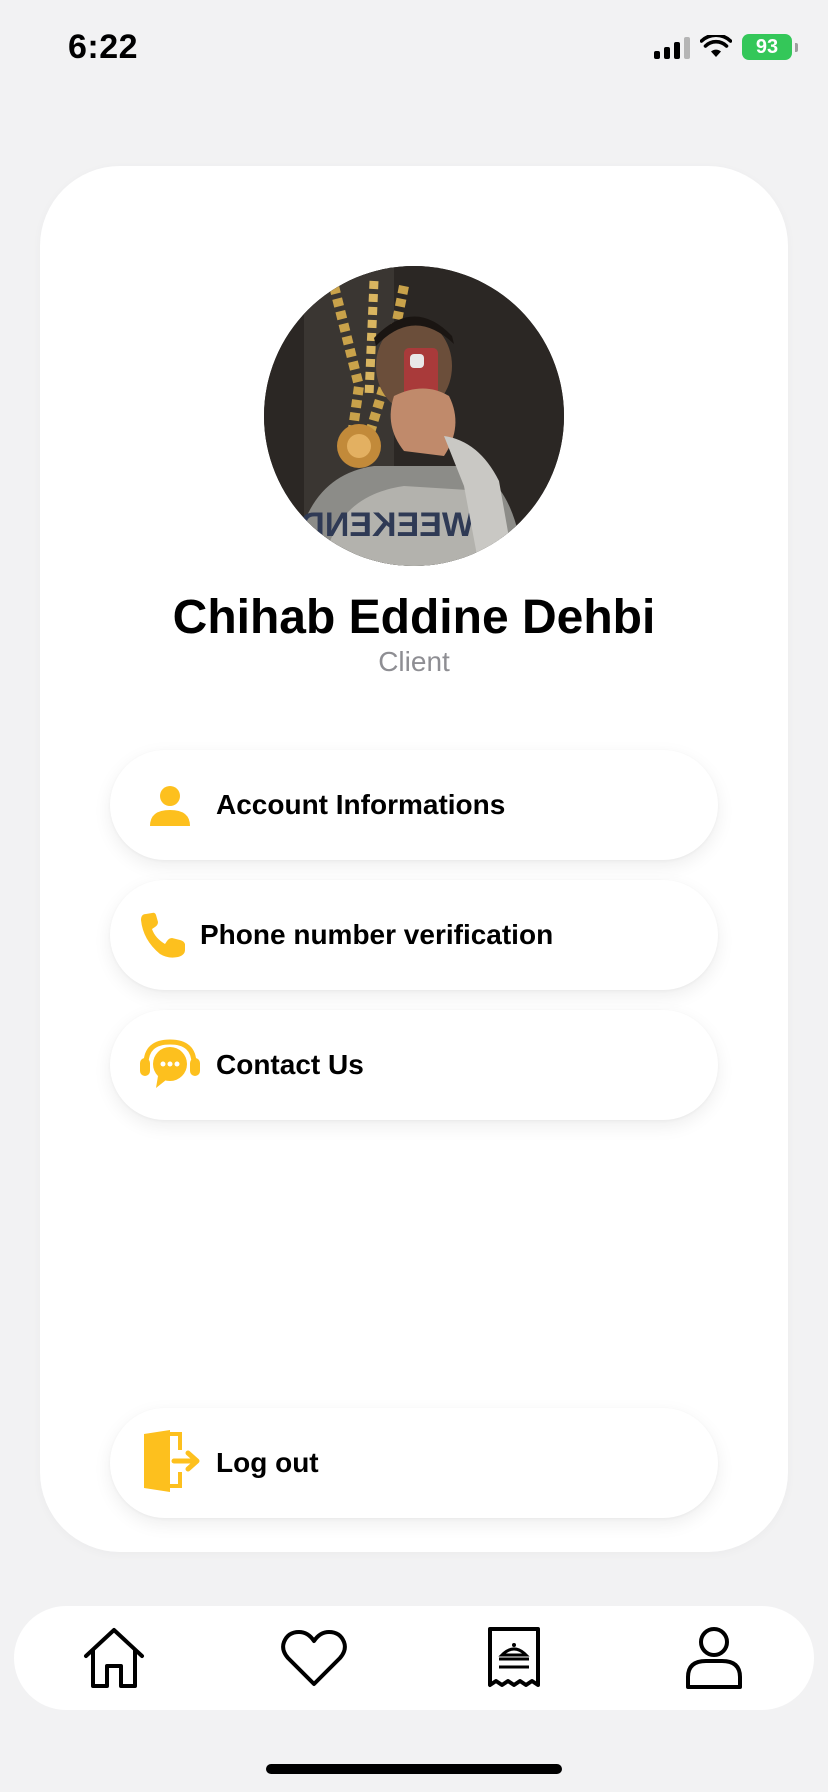  What do you see at coordinates (414, 50) in the screenshot?
I see `status-bar: 6:22 93` at bounding box center [414, 50].